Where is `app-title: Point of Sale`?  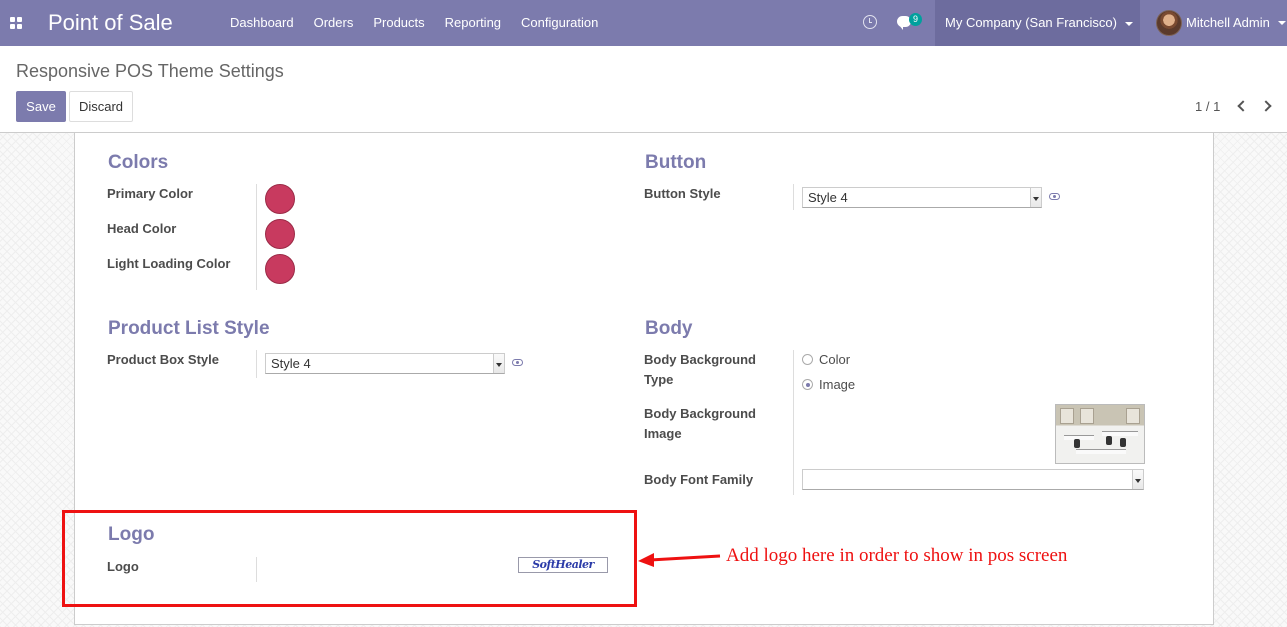 app-title: Point of Sale is located at coordinates (110, 22).